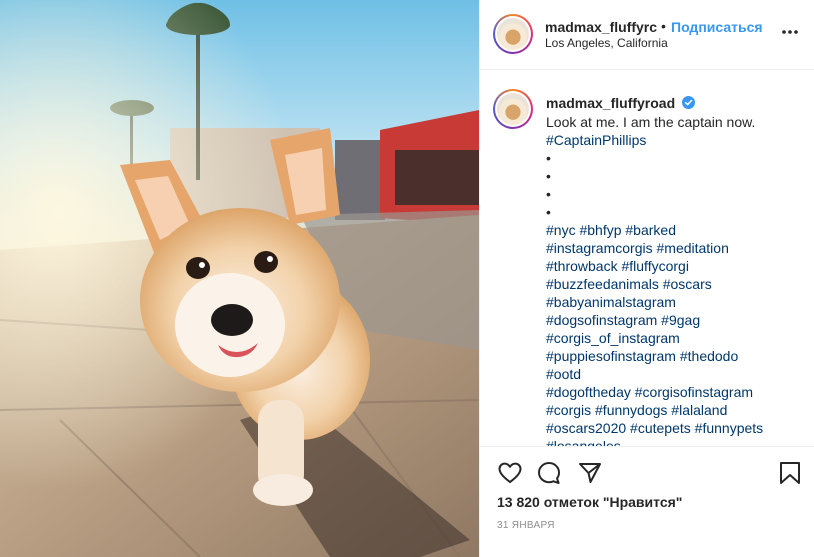 The height and width of the screenshot is (557, 814). What do you see at coordinates (676, 302) in the screenshot?
I see `hashtag-line: #babyanimalstagram` at bounding box center [676, 302].